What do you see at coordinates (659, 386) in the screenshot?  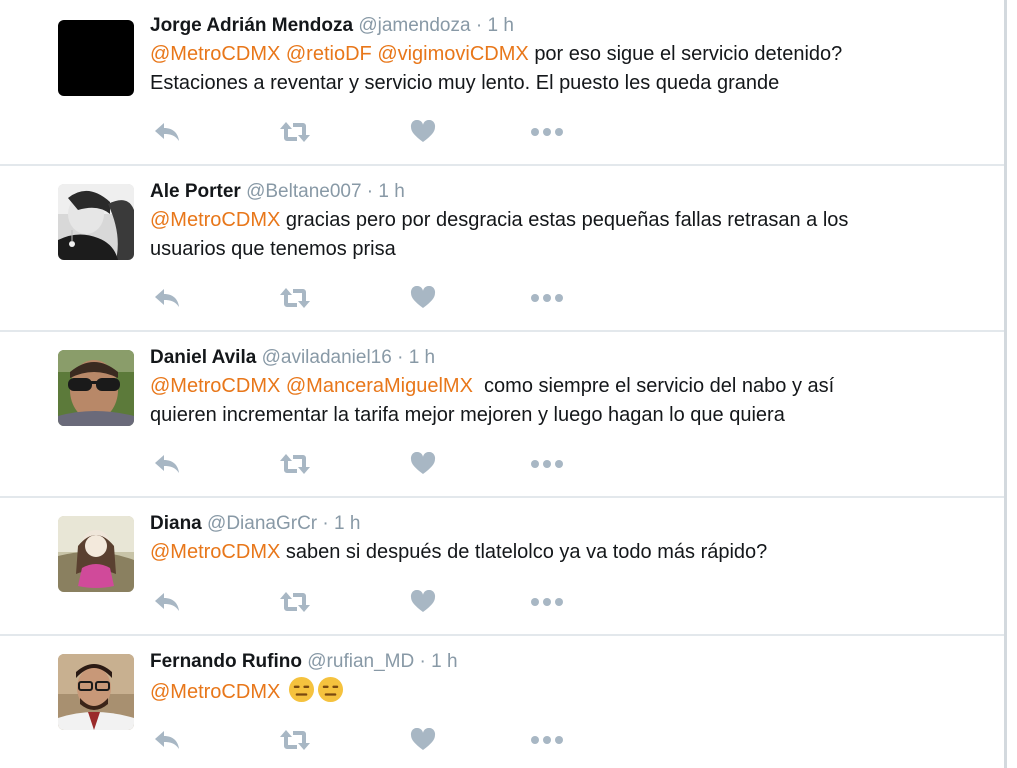 I see `tweet-text-body: como siempre el servicio del nabo y así` at bounding box center [659, 386].